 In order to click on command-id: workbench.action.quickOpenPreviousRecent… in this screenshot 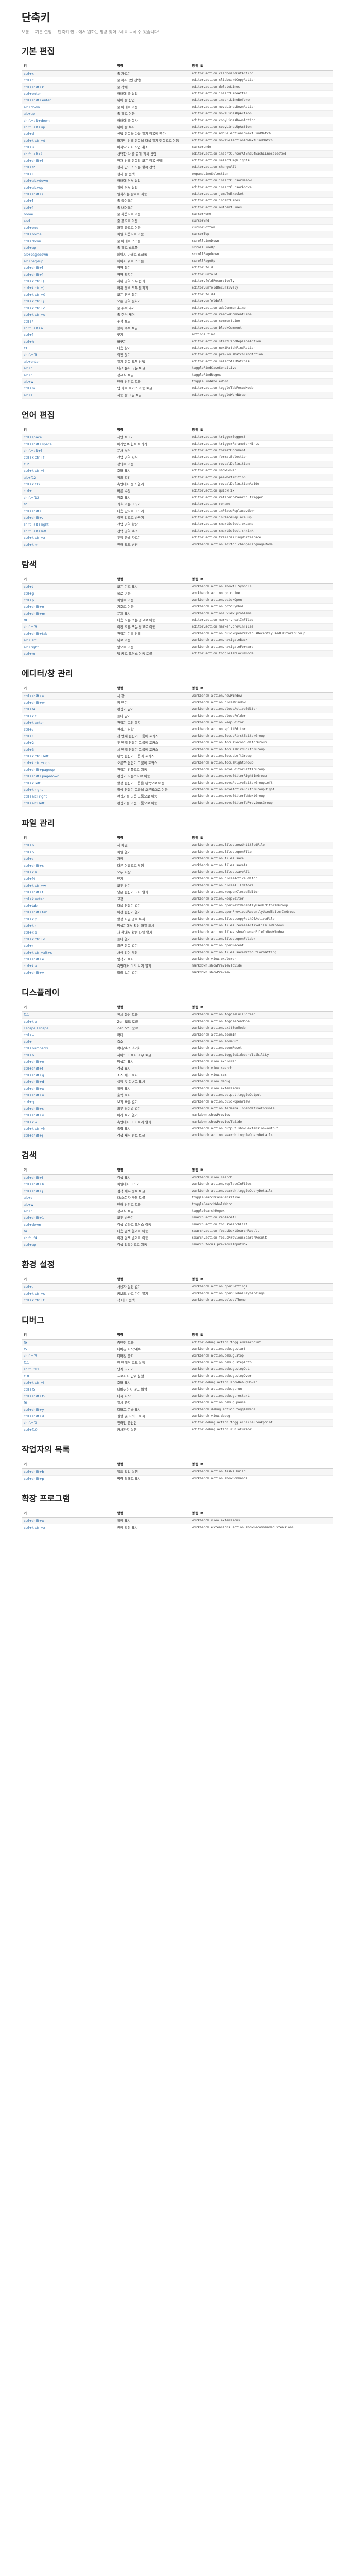, I will do `click(261, 633)`.